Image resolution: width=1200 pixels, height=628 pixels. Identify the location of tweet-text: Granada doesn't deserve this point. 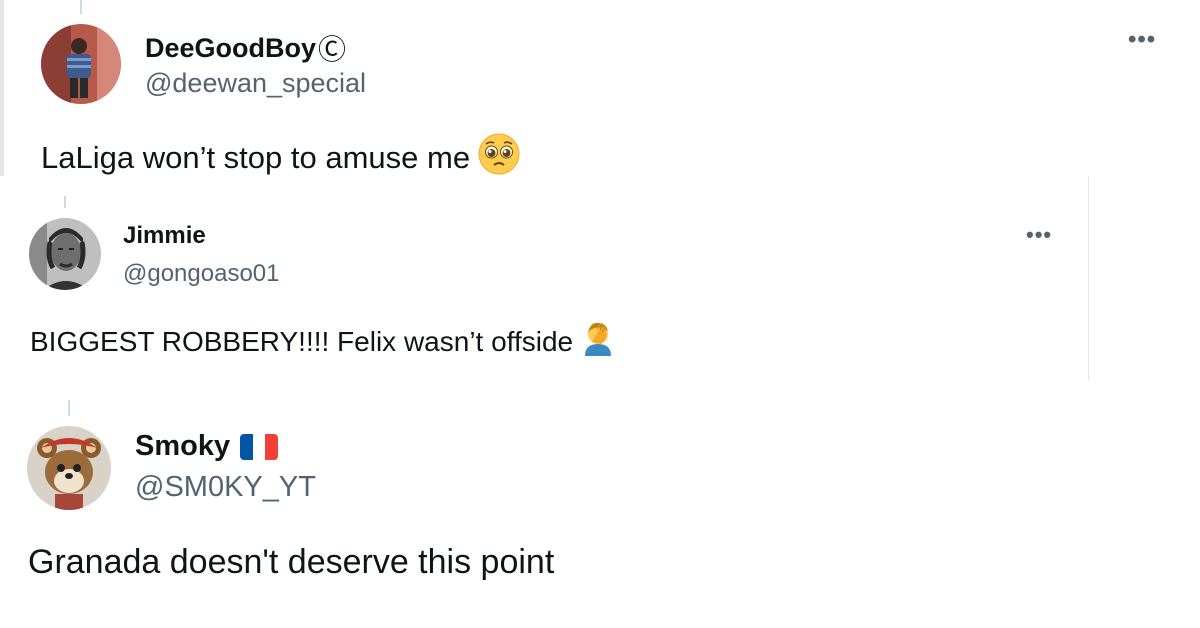
(291, 562).